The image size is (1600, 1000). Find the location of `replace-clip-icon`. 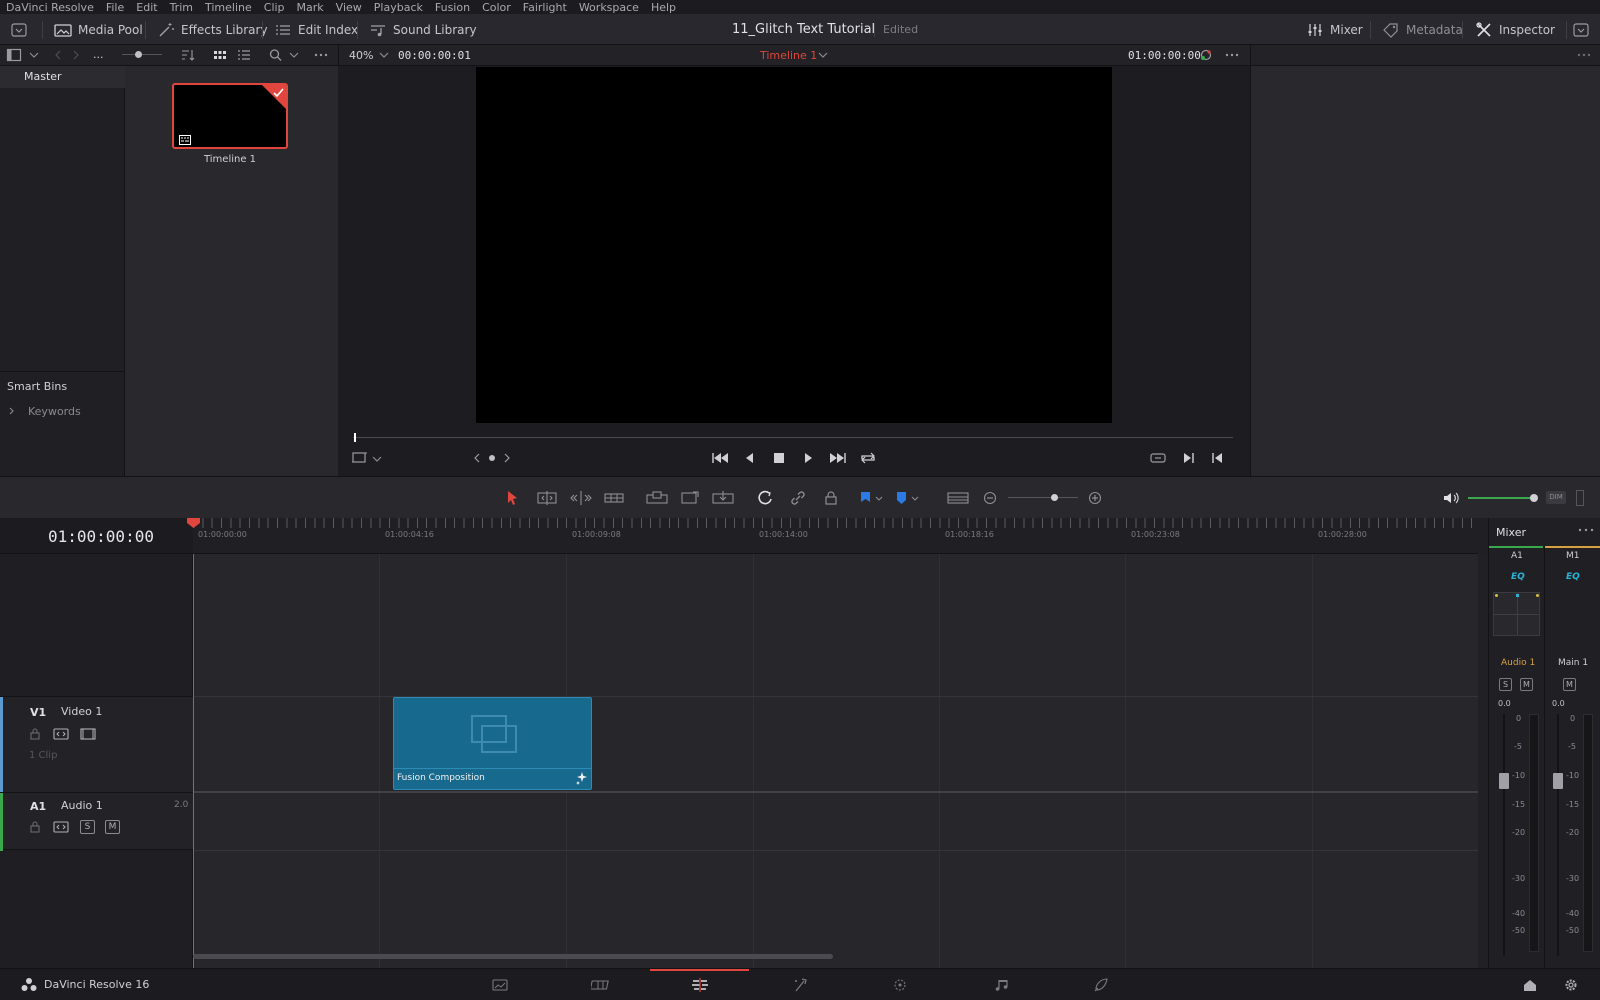

replace-clip-icon is located at coordinates (723, 498).